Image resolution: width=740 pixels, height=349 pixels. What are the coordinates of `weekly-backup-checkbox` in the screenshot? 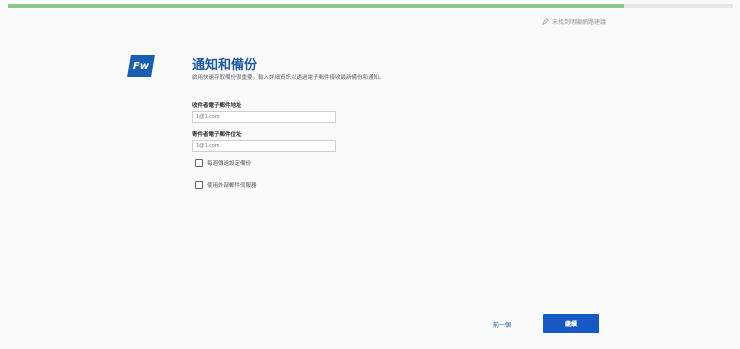 It's located at (199, 163).